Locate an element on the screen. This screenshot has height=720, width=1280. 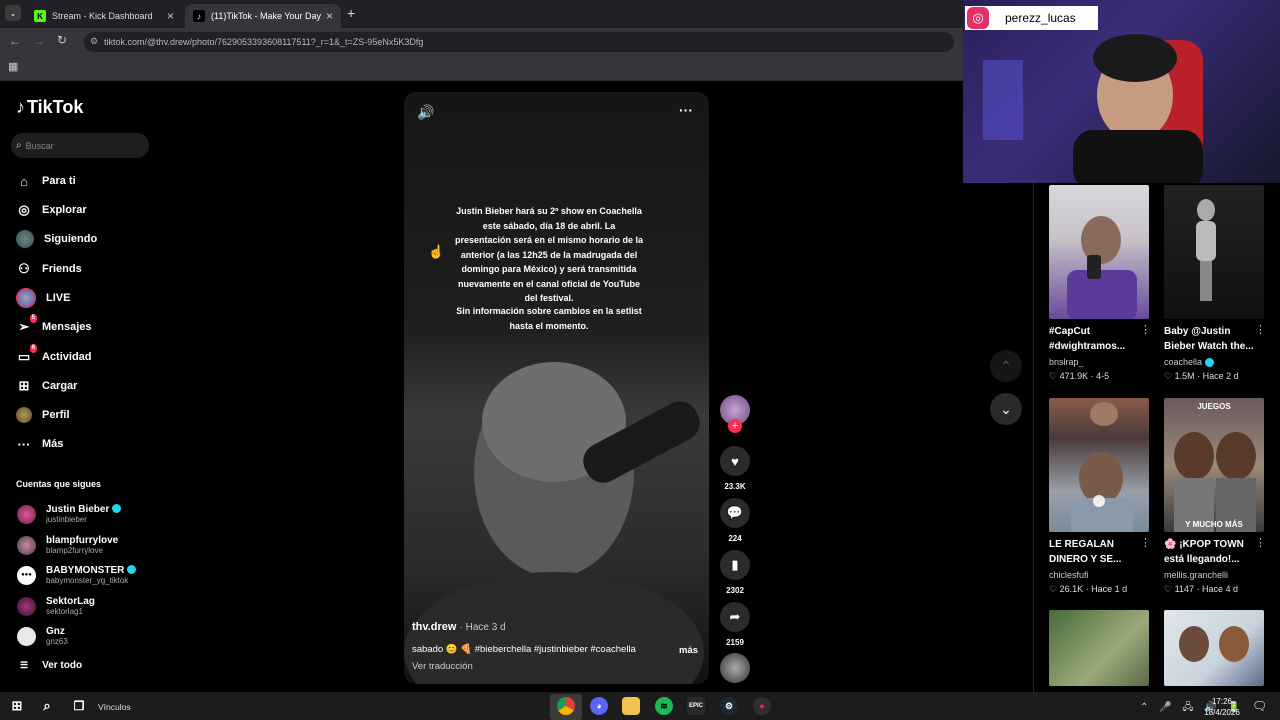
mouse-cursor-icon: ☝ is located at coordinates (436, 251).